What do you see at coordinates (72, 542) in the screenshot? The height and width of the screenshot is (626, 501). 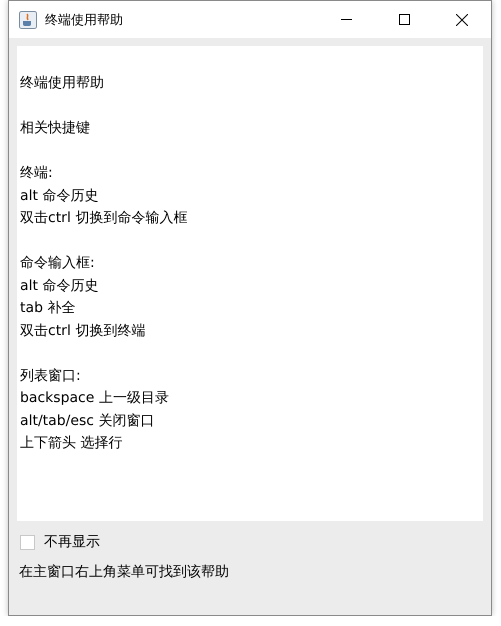 I see `checkbox-label: 不再显示` at bounding box center [72, 542].